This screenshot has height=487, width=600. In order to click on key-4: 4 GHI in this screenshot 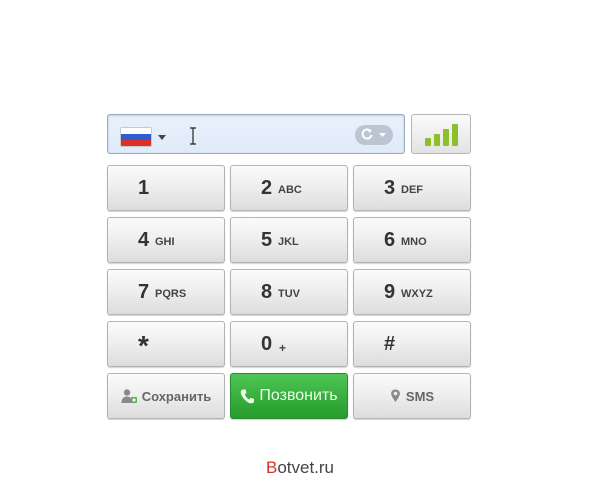, I will do `click(166, 240)`.